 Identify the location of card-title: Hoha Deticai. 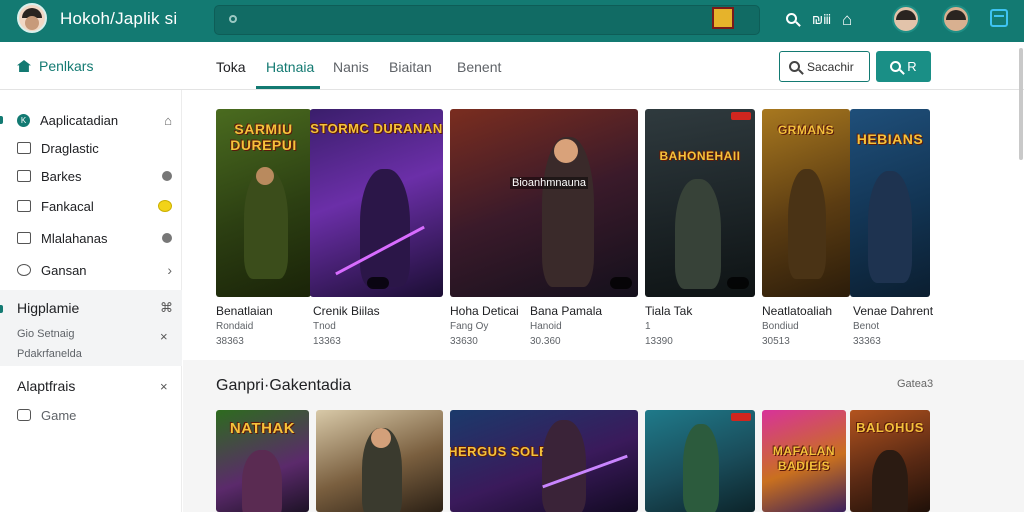
(484, 311).